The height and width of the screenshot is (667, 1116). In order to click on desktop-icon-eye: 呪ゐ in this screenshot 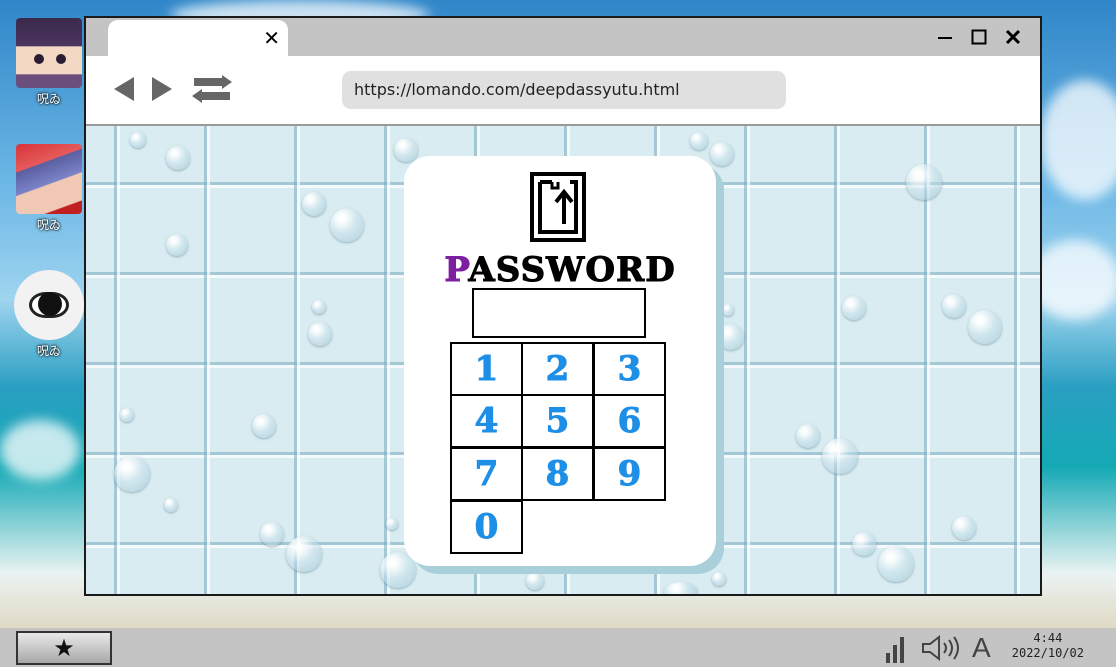, I will do `click(49, 314)`.